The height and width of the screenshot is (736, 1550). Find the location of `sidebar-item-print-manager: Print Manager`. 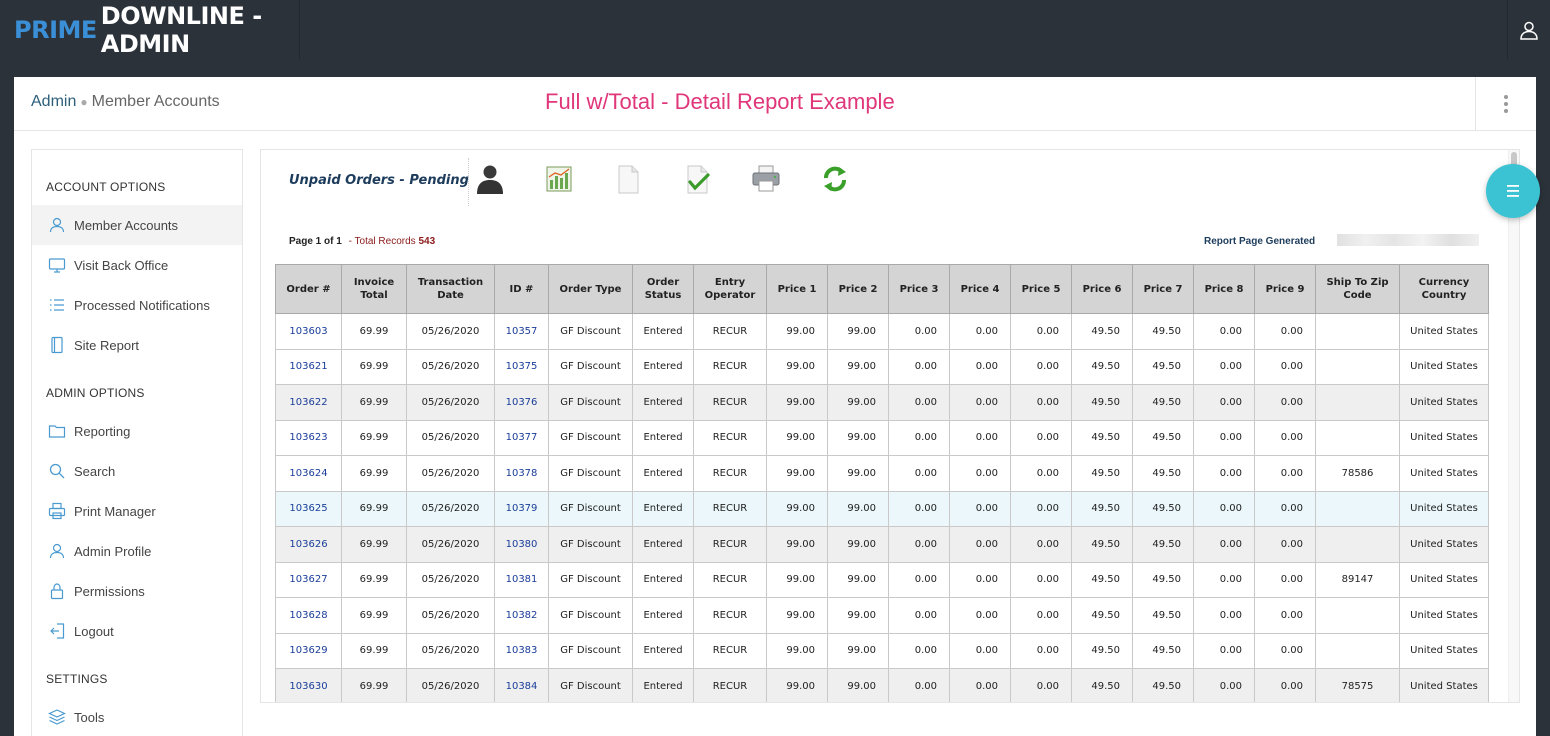

sidebar-item-print-manager: Print Manager is located at coordinates (137, 511).